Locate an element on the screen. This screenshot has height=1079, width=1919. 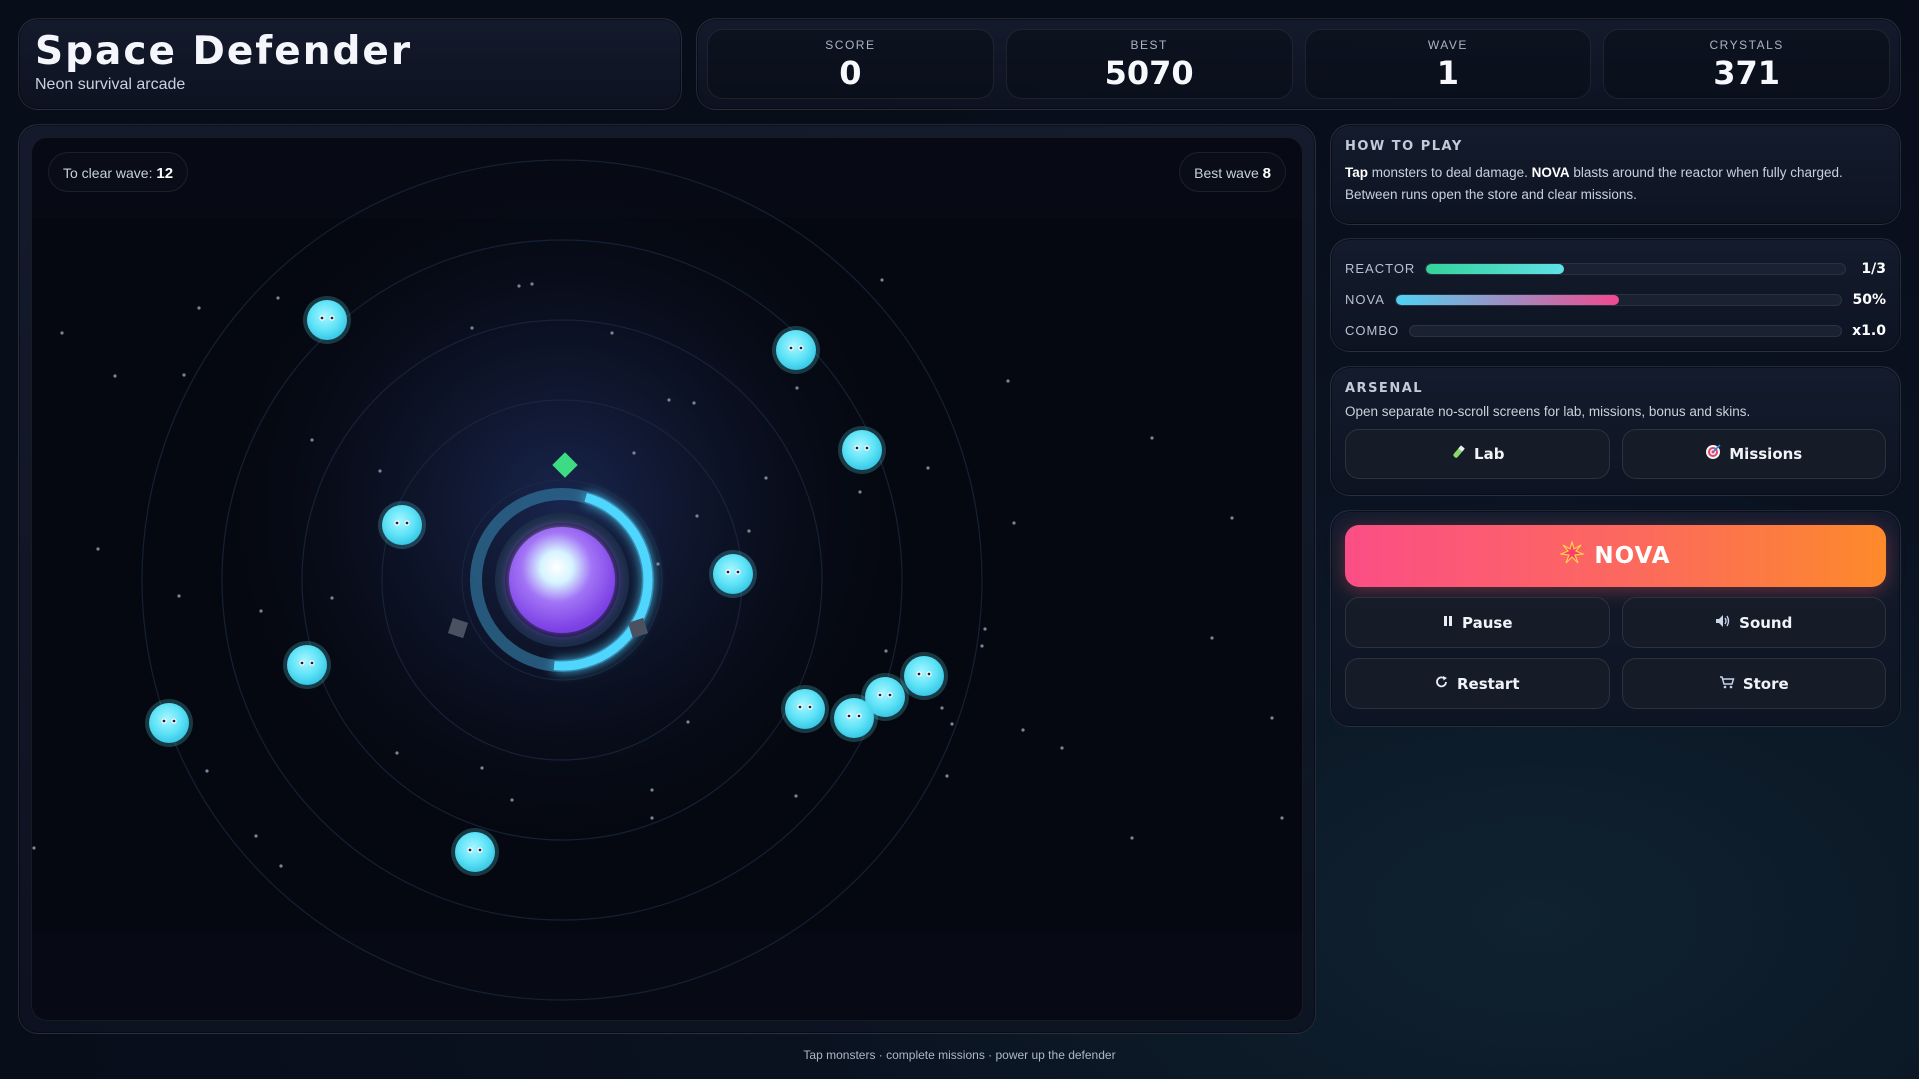
game-subtitle: Neon survival arcade is located at coordinates (110, 84).